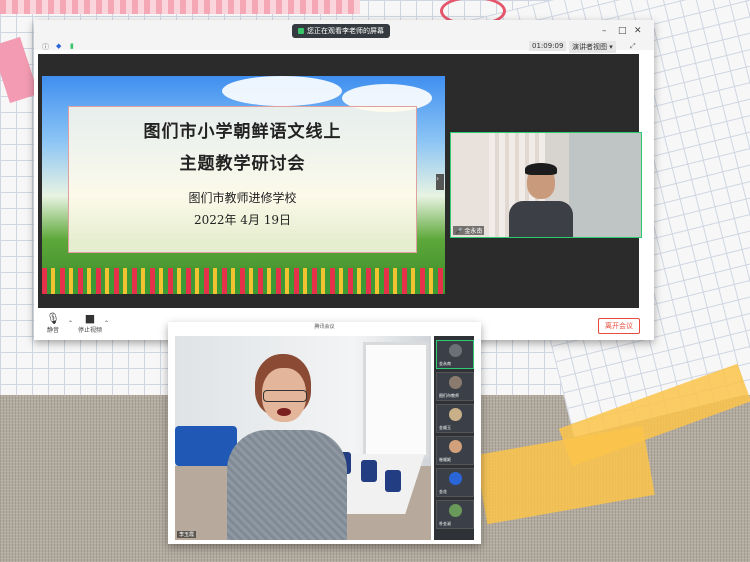 Image resolution: width=750 pixels, height=562 pixels. I want to click on slide-date: 2022年 4月 19日, so click(242, 220).